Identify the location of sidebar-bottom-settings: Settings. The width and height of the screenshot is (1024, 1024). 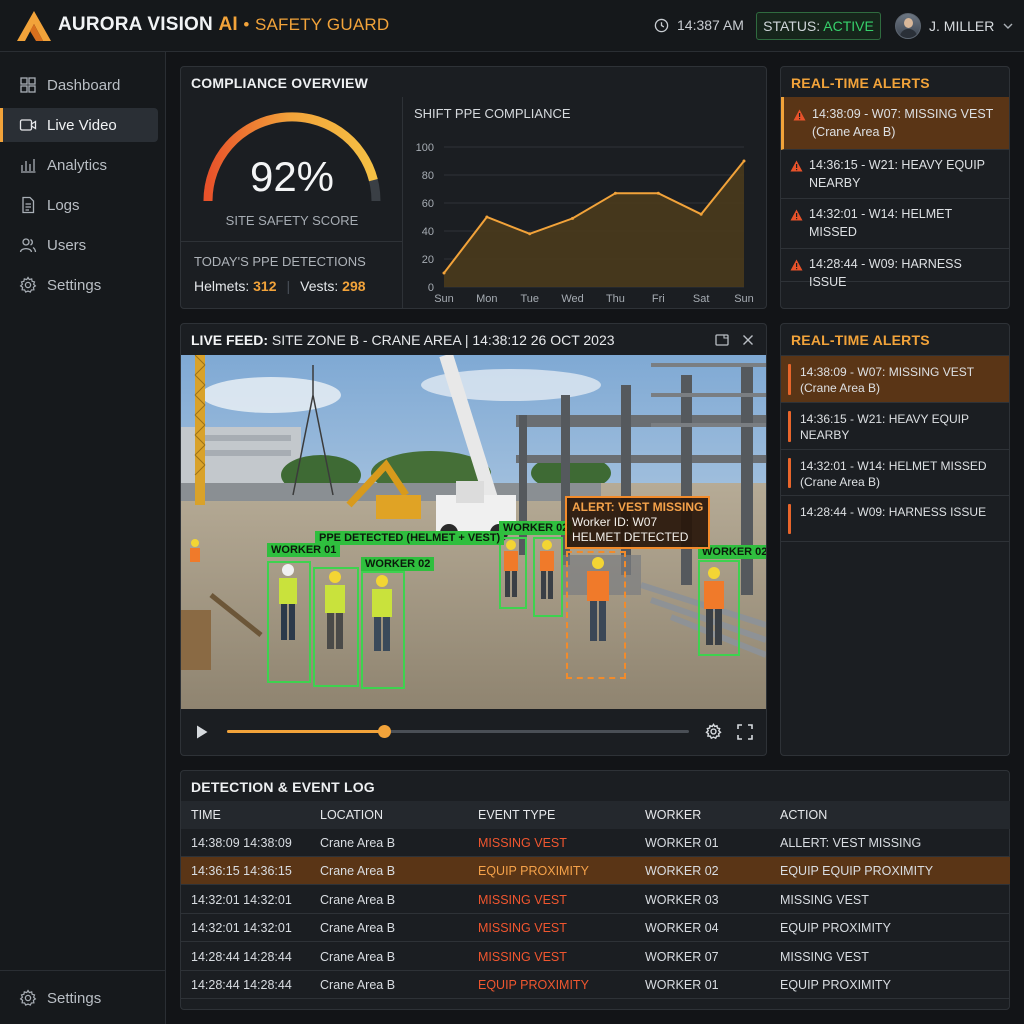
(79, 998).